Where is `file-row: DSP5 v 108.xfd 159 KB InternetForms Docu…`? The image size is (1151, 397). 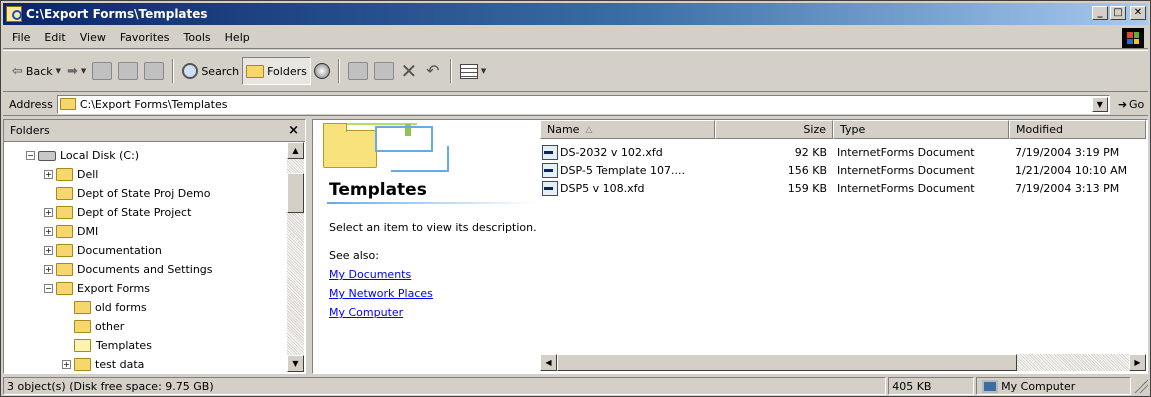 file-row: DSP5 v 108.xfd 159 KB InternetForms Docu… is located at coordinates (843, 188).